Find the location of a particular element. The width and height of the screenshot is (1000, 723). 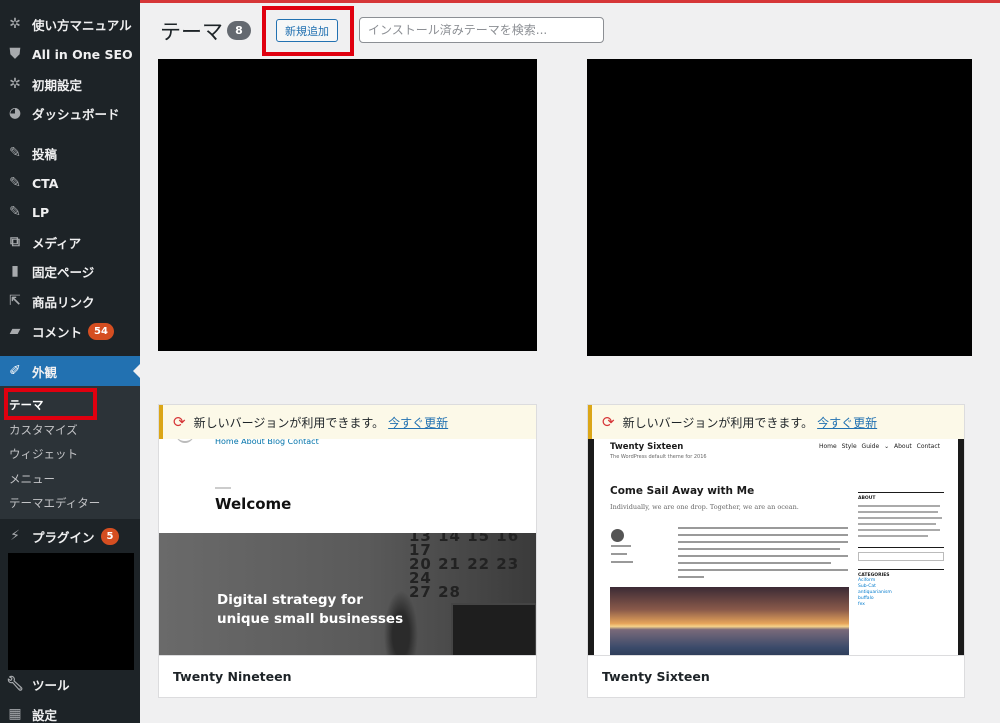

calendar-image: 13 14 15 16 17 20 21 22 23 24 27 28 is located at coordinates (472, 566).